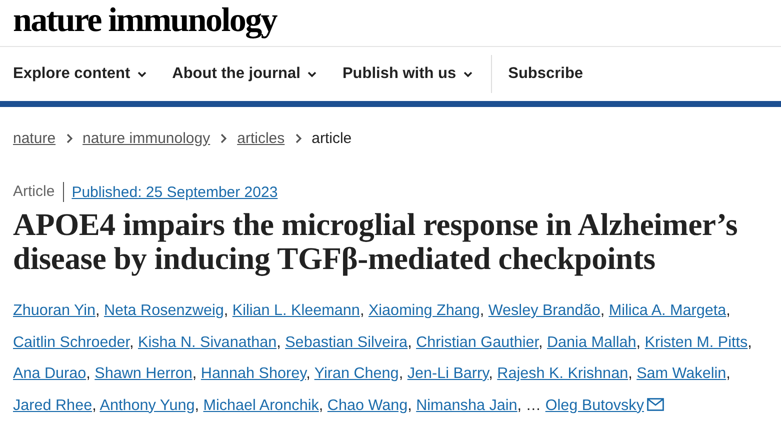 The height and width of the screenshot is (430, 781). Describe the element at coordinates (34, 138) in the screenshot. I see `breadcrumb-link: nature` at that location.